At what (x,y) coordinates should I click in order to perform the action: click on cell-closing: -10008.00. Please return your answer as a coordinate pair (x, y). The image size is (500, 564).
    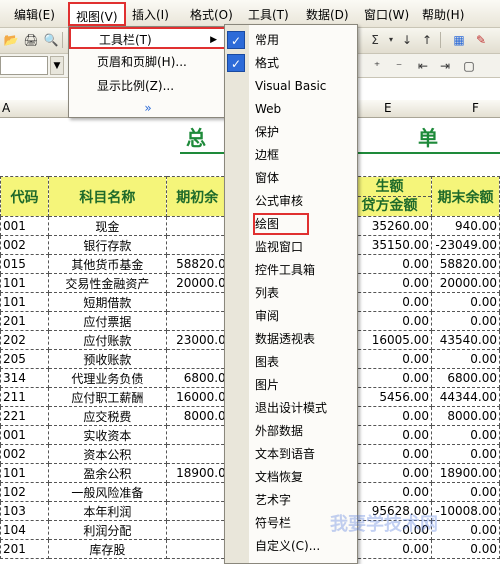
    Looking at the image, I should click on (465, 511).